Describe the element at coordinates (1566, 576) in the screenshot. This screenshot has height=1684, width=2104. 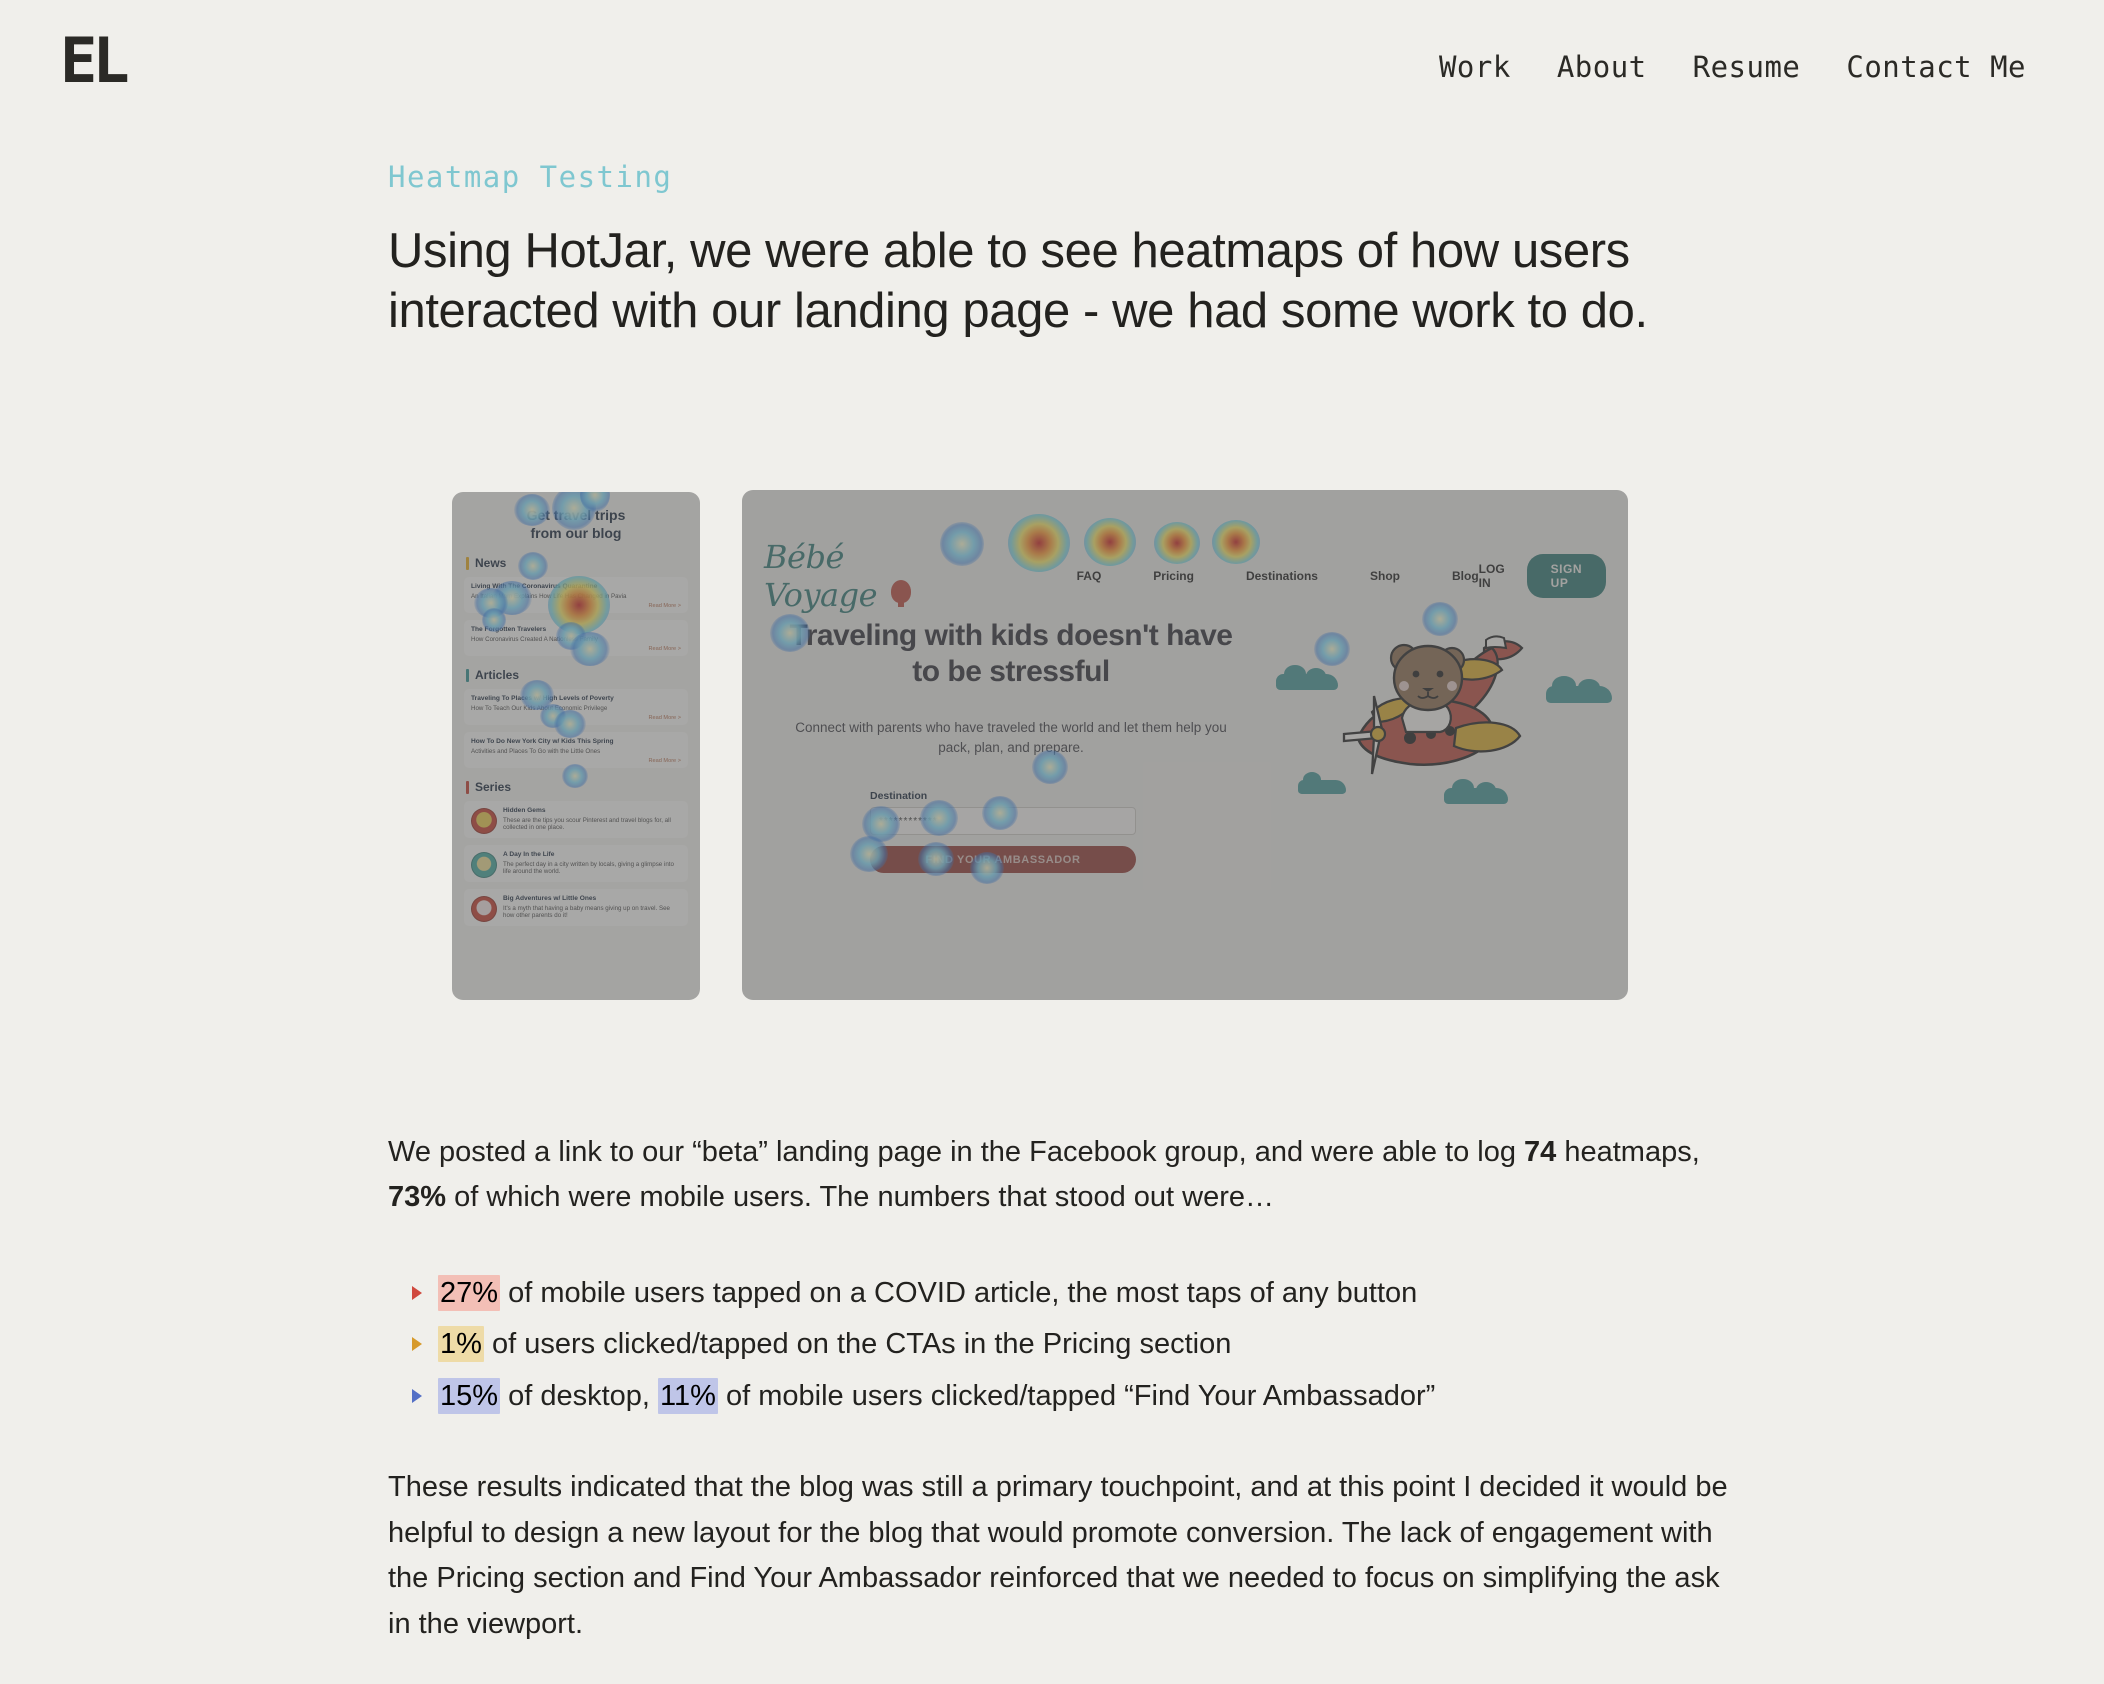
I see `desktop-signup-button: SIGN UP` at that location.